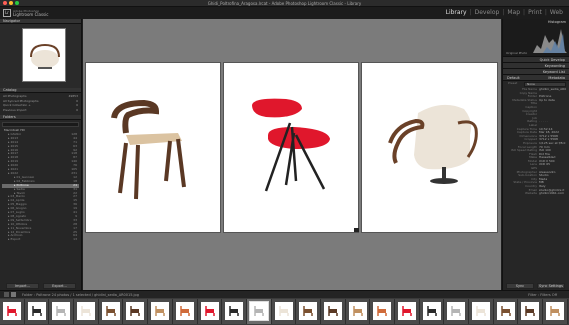 This screenshot has height=325, width=569. Describe the element at coordinates (513, 13) in the screenshot. I see `module-map: Map` at that location.